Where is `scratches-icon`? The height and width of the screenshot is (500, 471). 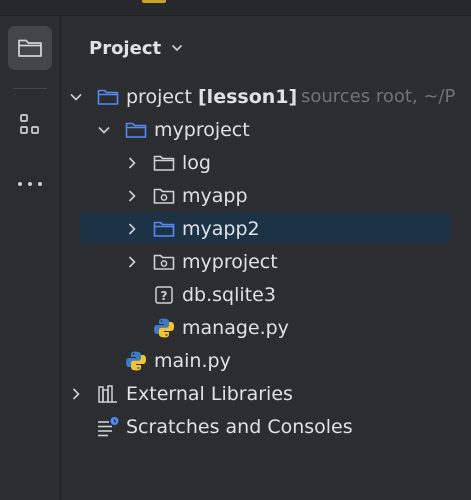 scratches-icon is located at coordinates (108, 426).